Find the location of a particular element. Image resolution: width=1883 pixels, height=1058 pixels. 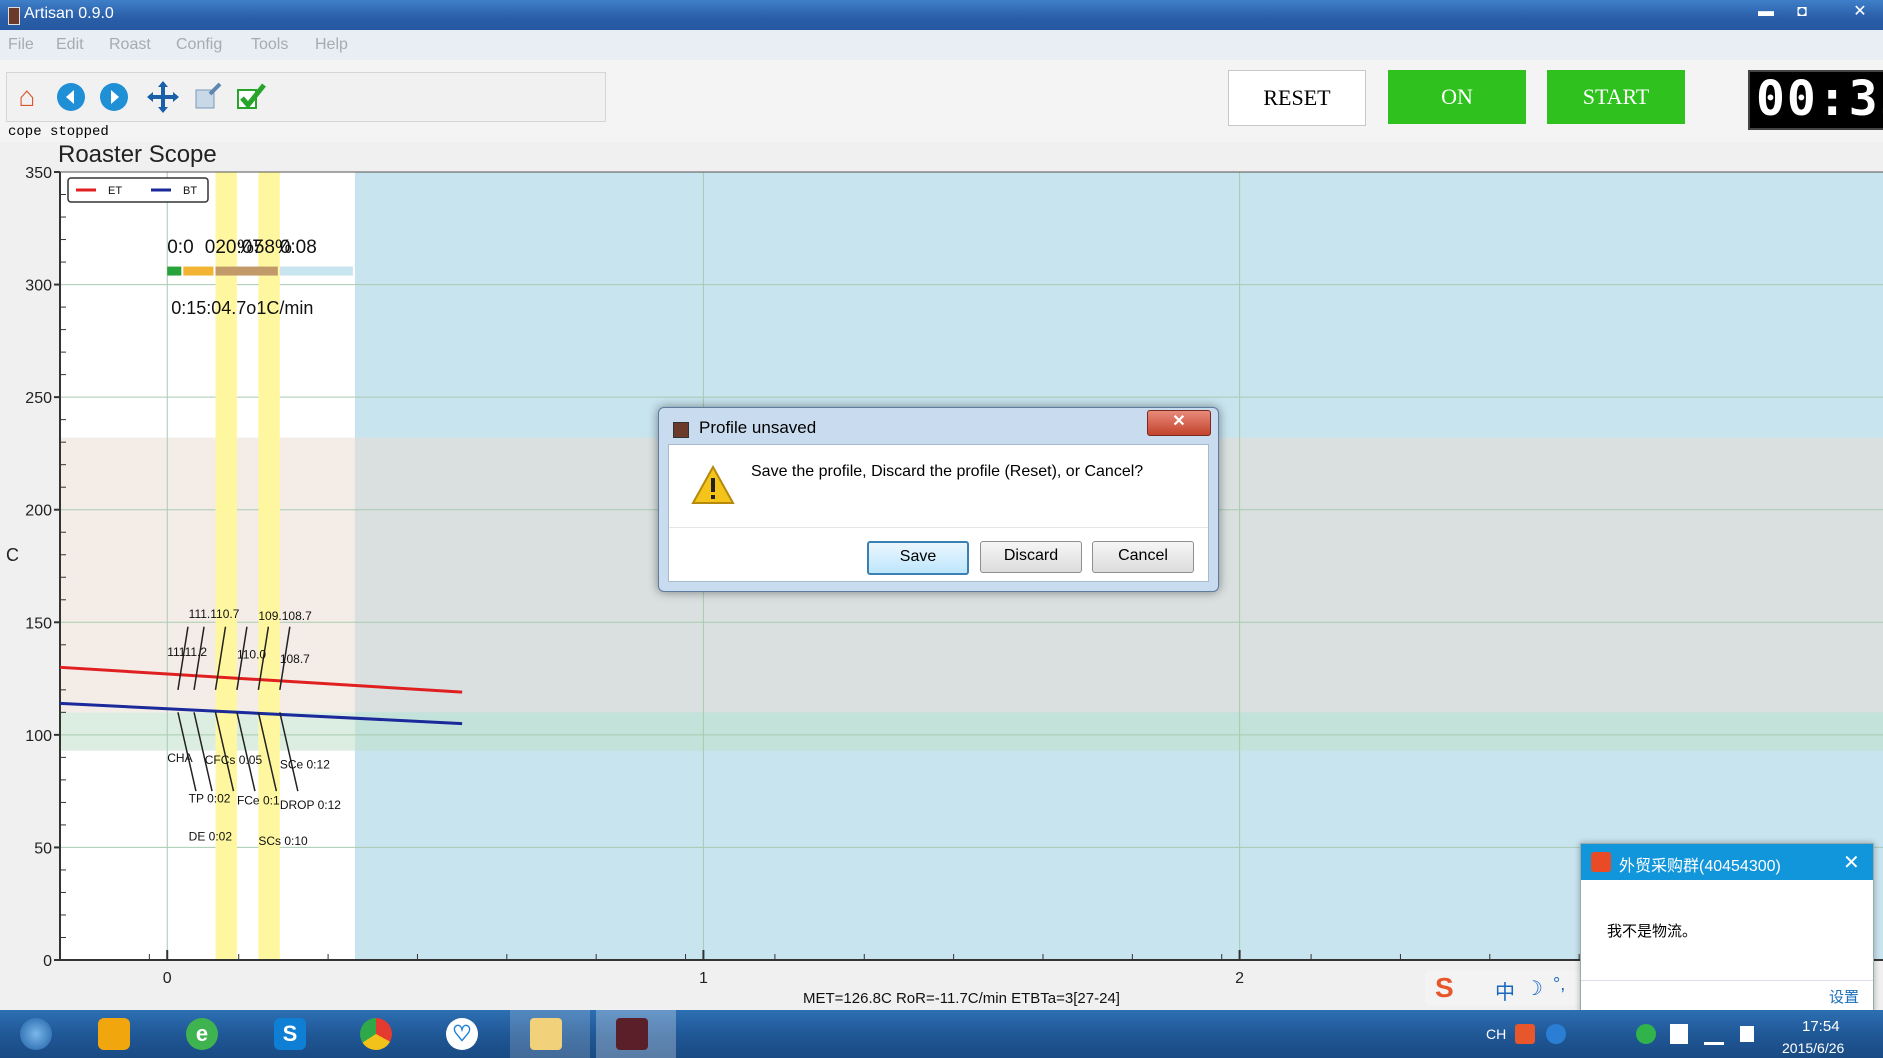

event-temp-label: 111.110.7 is located at coordinates (214, 614).